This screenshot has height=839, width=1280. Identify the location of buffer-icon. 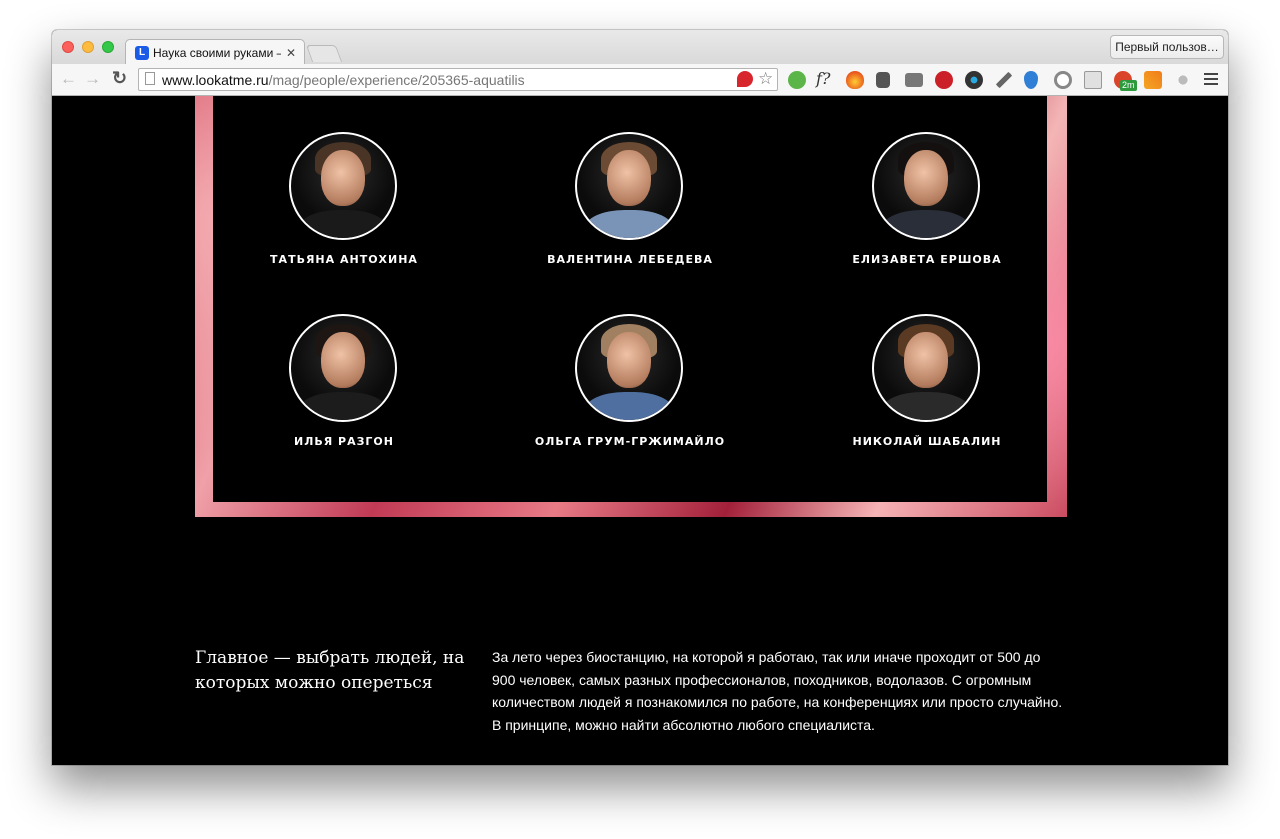
(1031, 80).